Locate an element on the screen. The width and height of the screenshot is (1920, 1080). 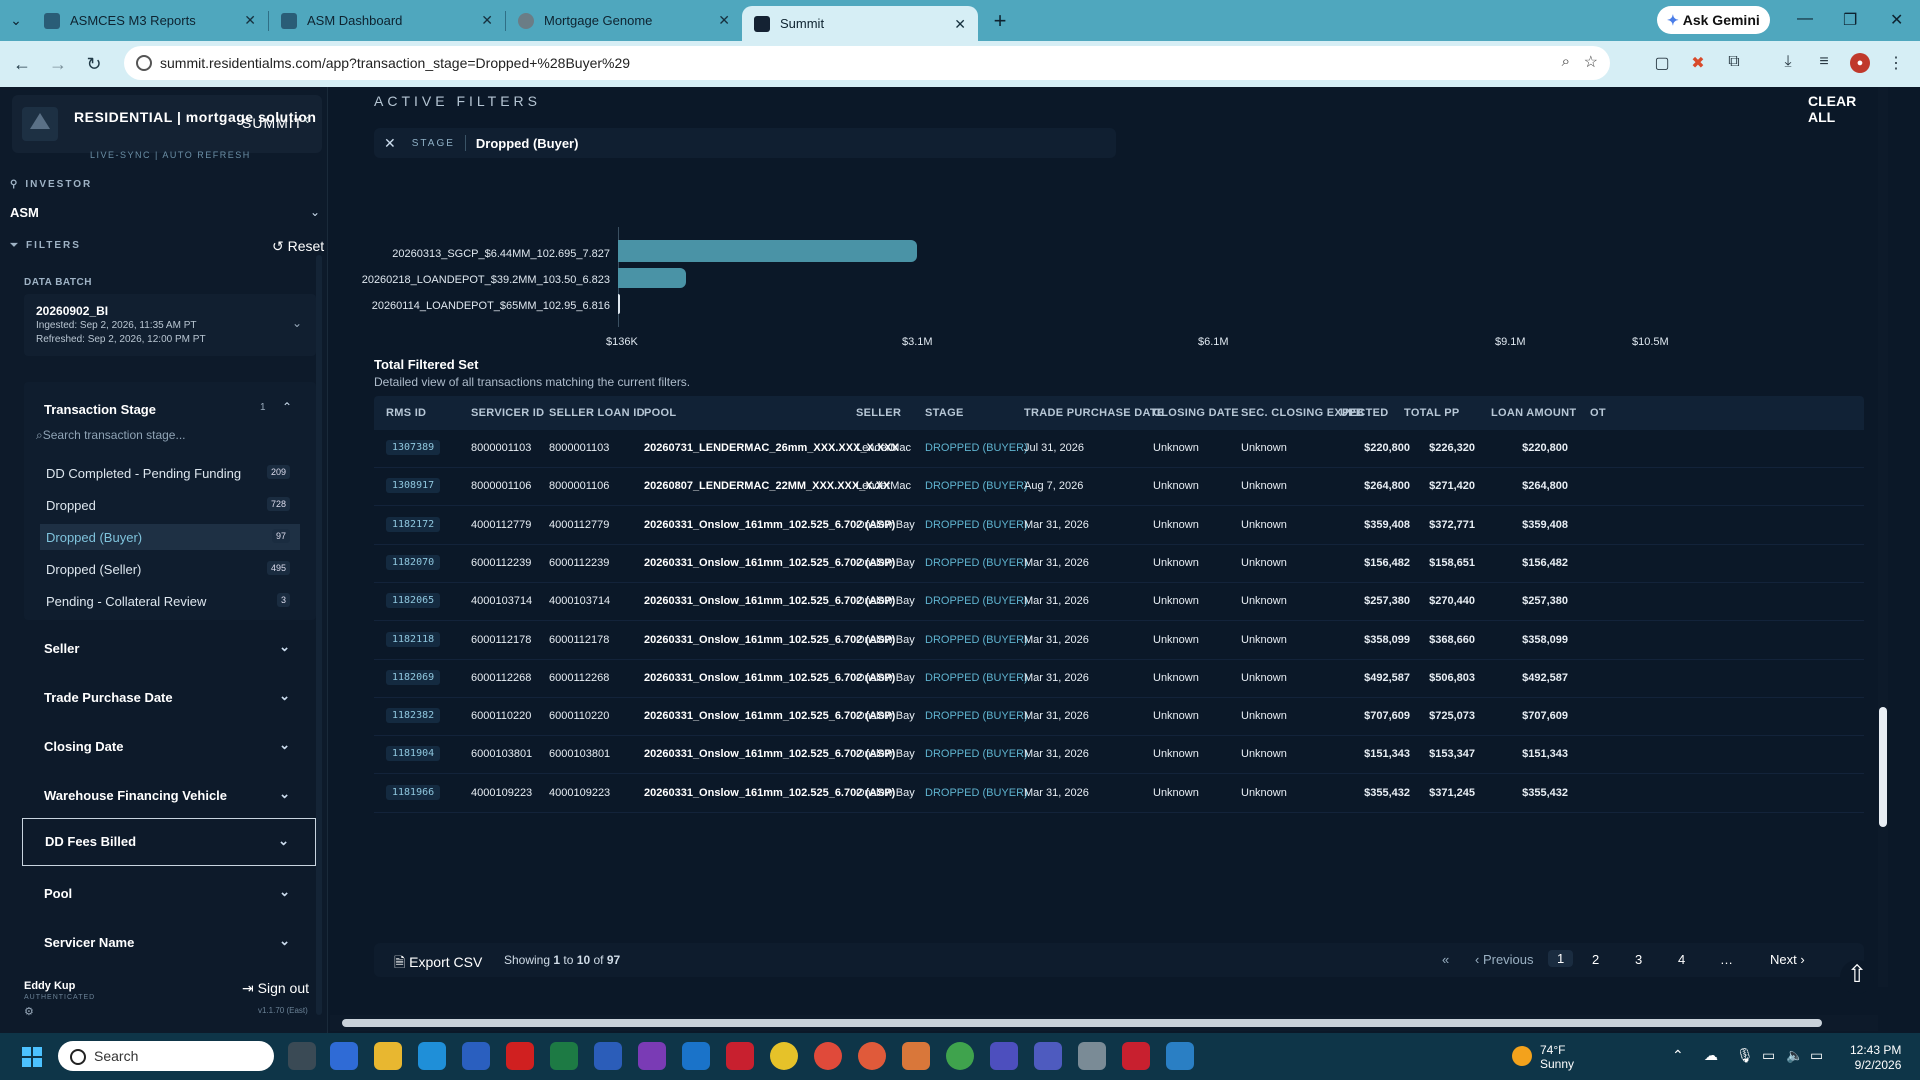
extension-icon: ▢ is located at coordinates (1662, 63).